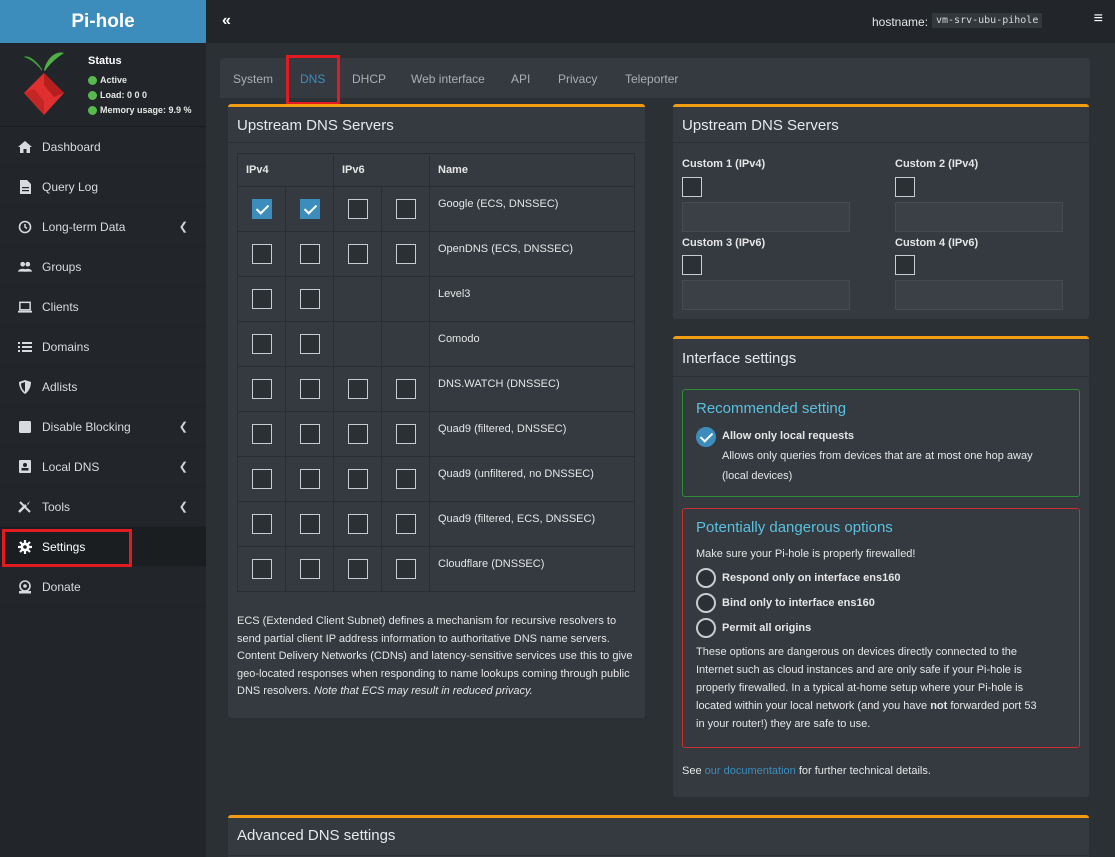  Describe the element at coordinates (692, 265) in the screenshot. I see `custom-3-checkbox` at that location.